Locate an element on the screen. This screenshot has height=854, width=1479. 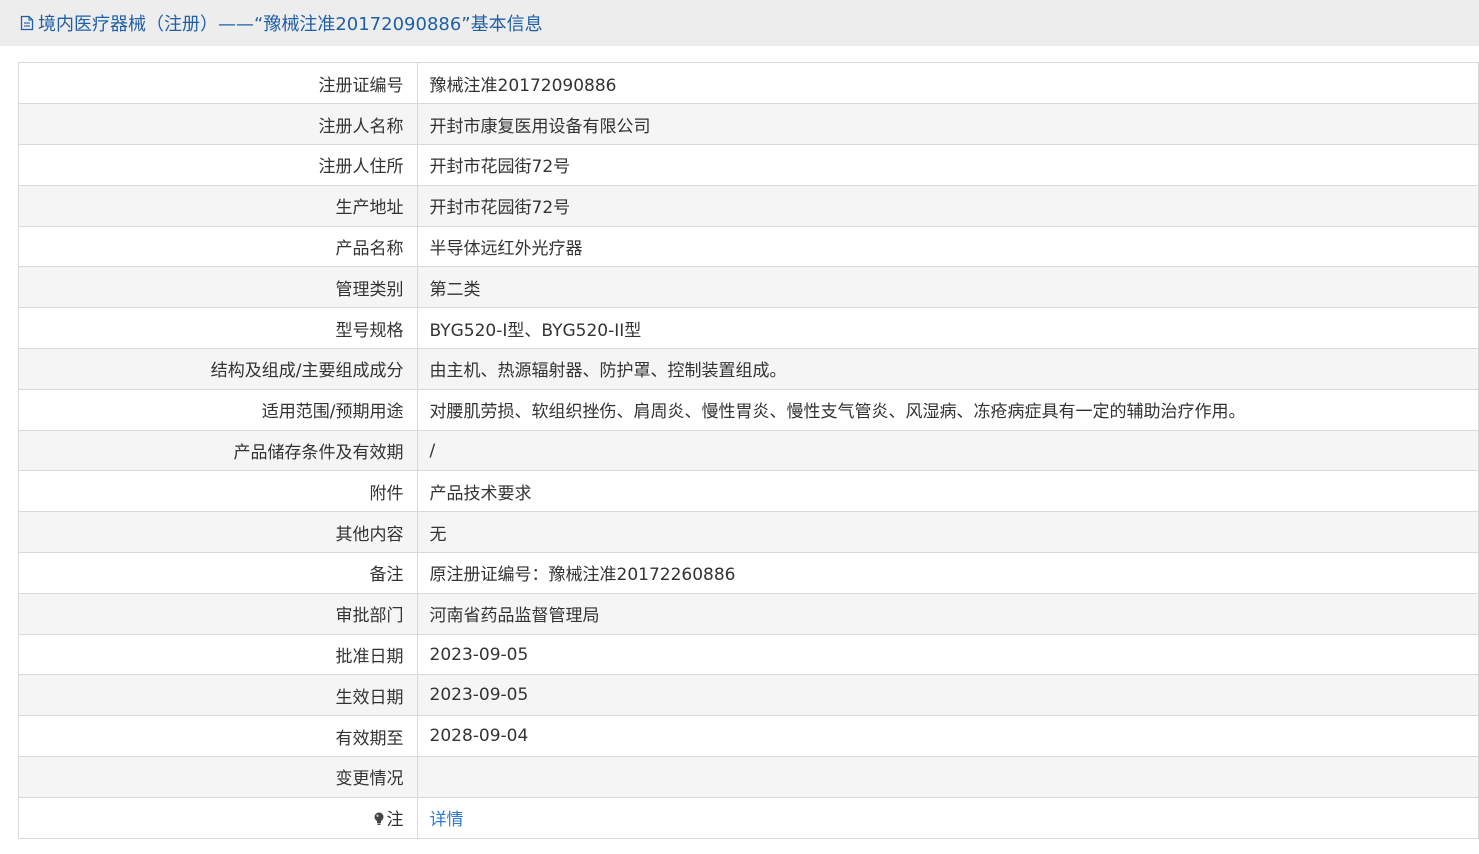
field-value: 2028-09-04 is located at coordinates (947, 736).